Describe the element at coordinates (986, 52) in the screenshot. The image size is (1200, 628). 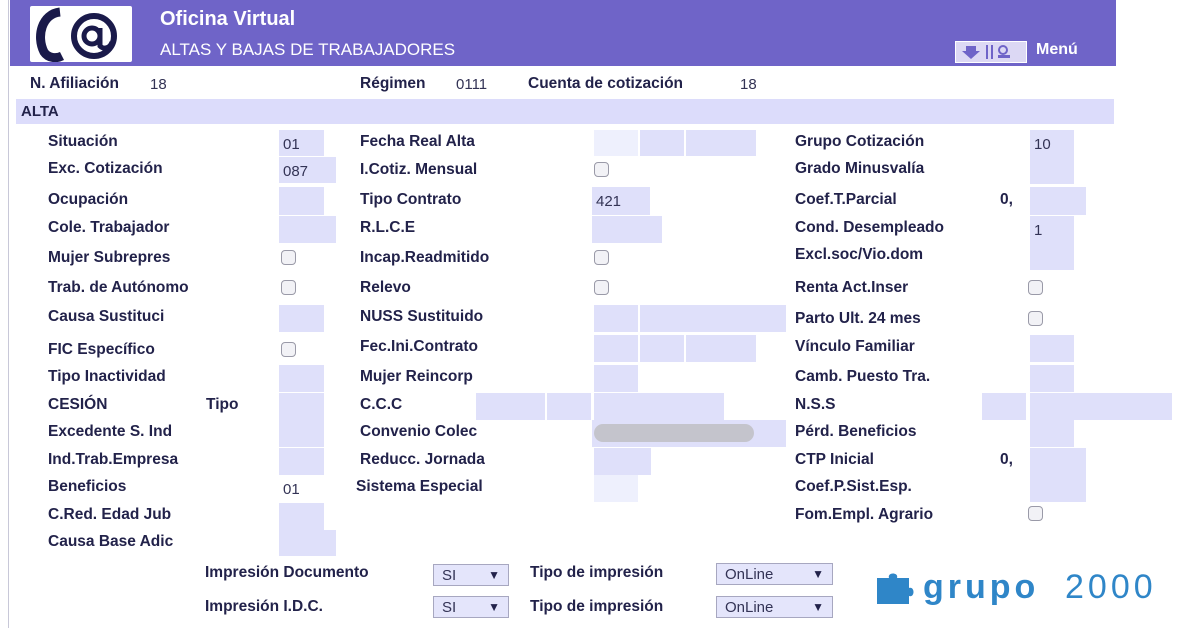
I see `download-settings-icon` at that location.